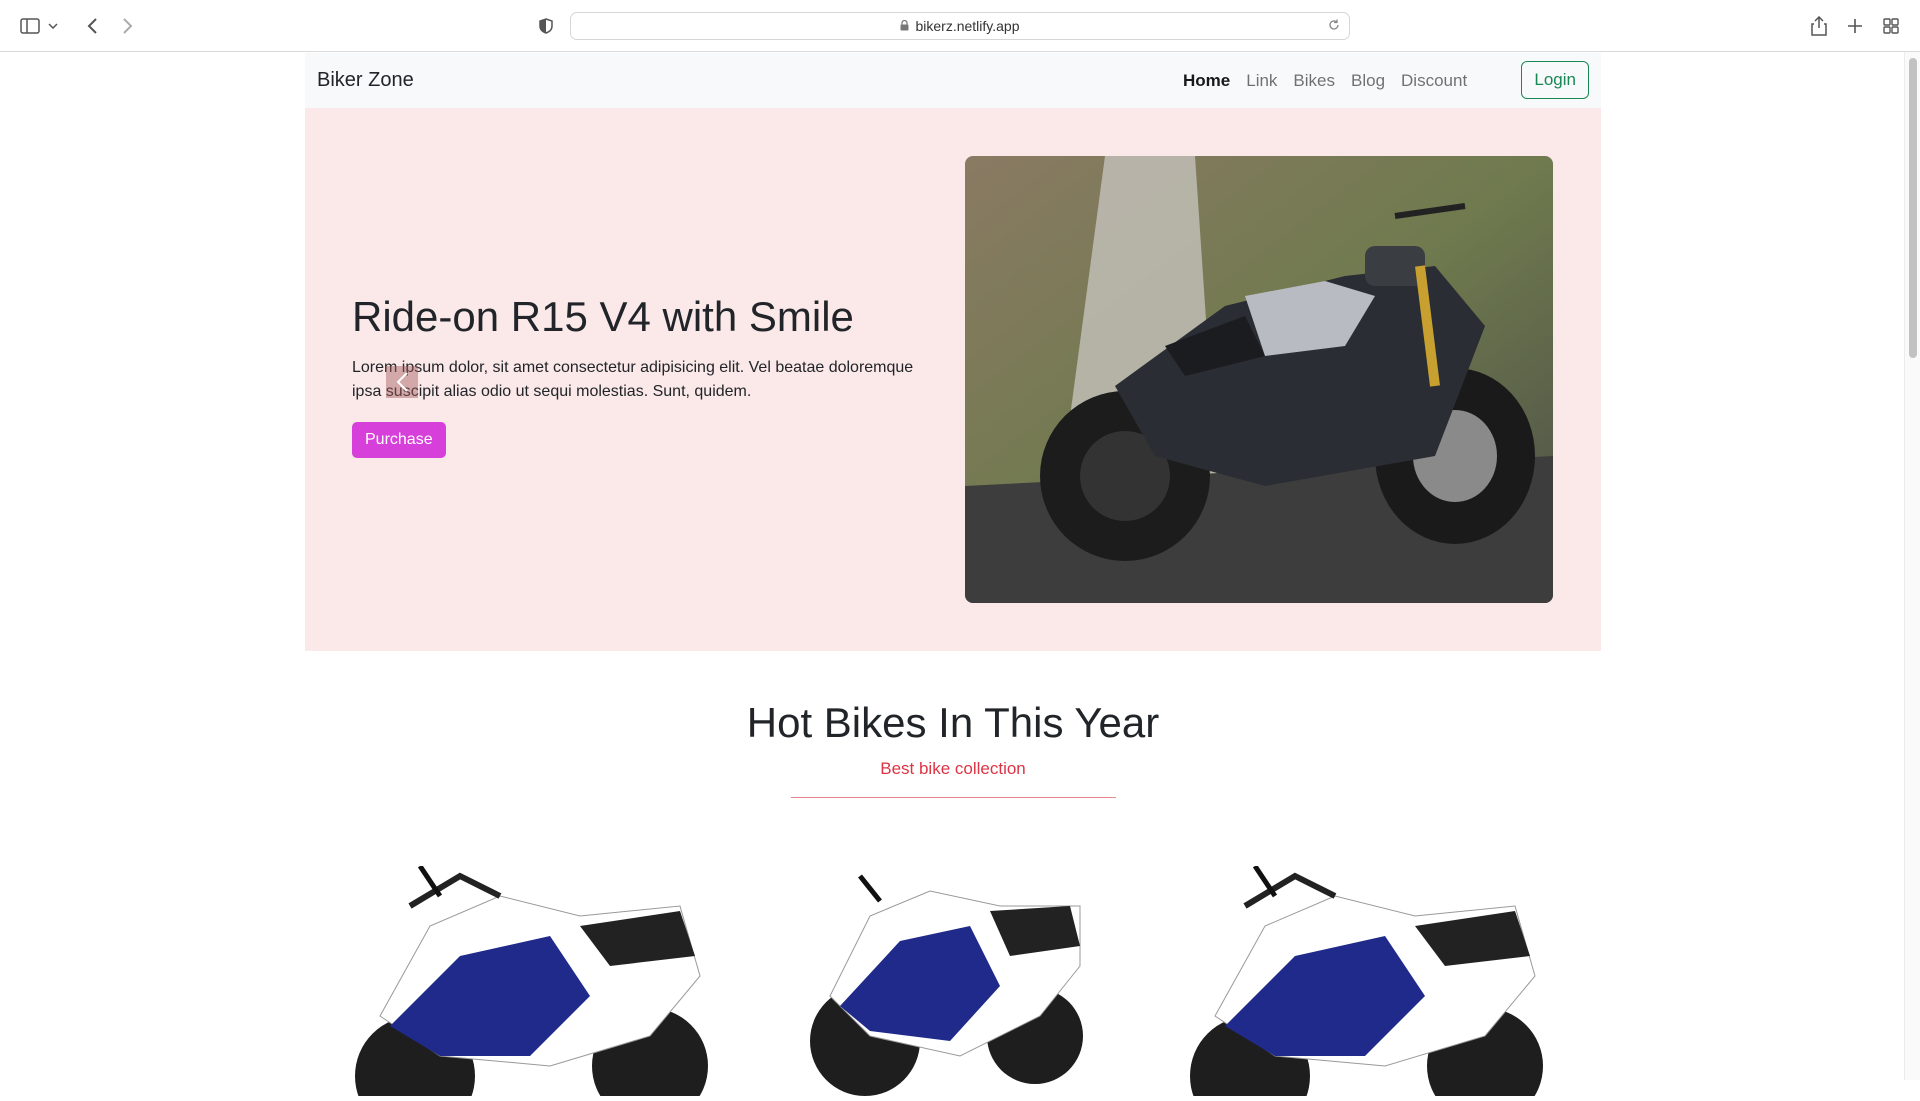 This screenshot has width=1920, height=1101. Describe the element at coordinates (1555, 80) in the screenshot. I see `login-button: Login` at that location.